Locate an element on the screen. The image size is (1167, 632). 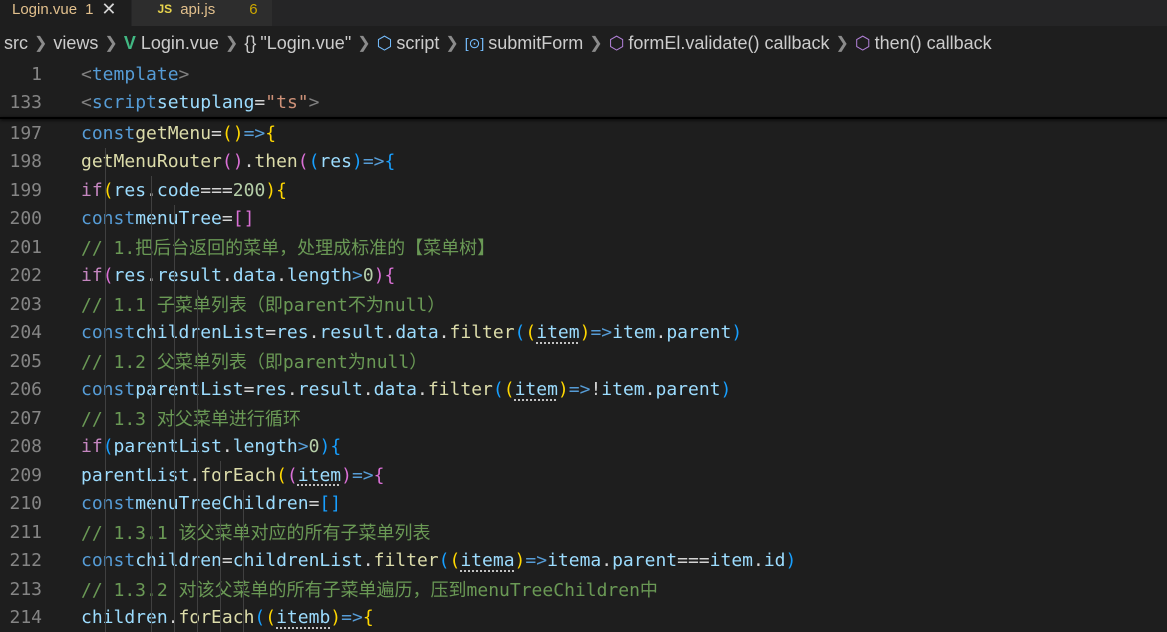
braces-icon: {} is located at coordinates (250, 43).